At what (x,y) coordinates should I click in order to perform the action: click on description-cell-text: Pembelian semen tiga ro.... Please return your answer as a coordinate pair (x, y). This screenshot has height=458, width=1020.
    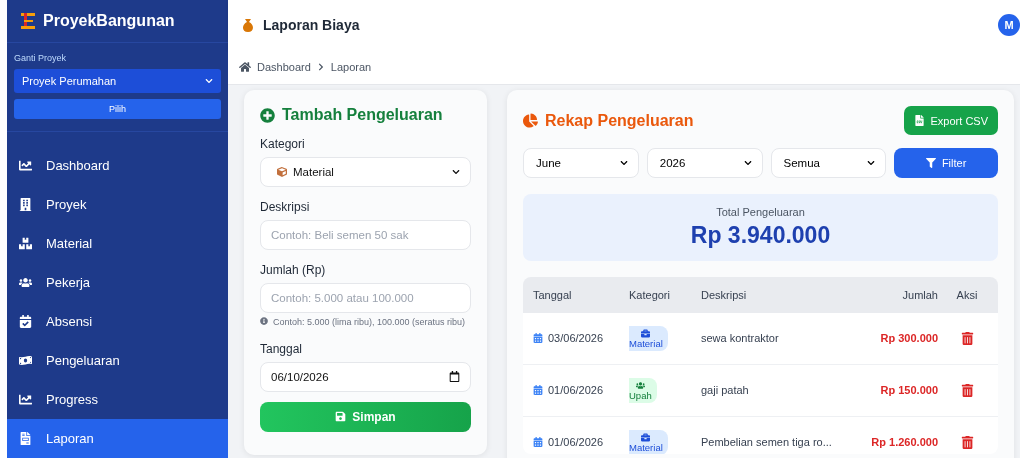
    Looking at the image, I should click on (767, 442).